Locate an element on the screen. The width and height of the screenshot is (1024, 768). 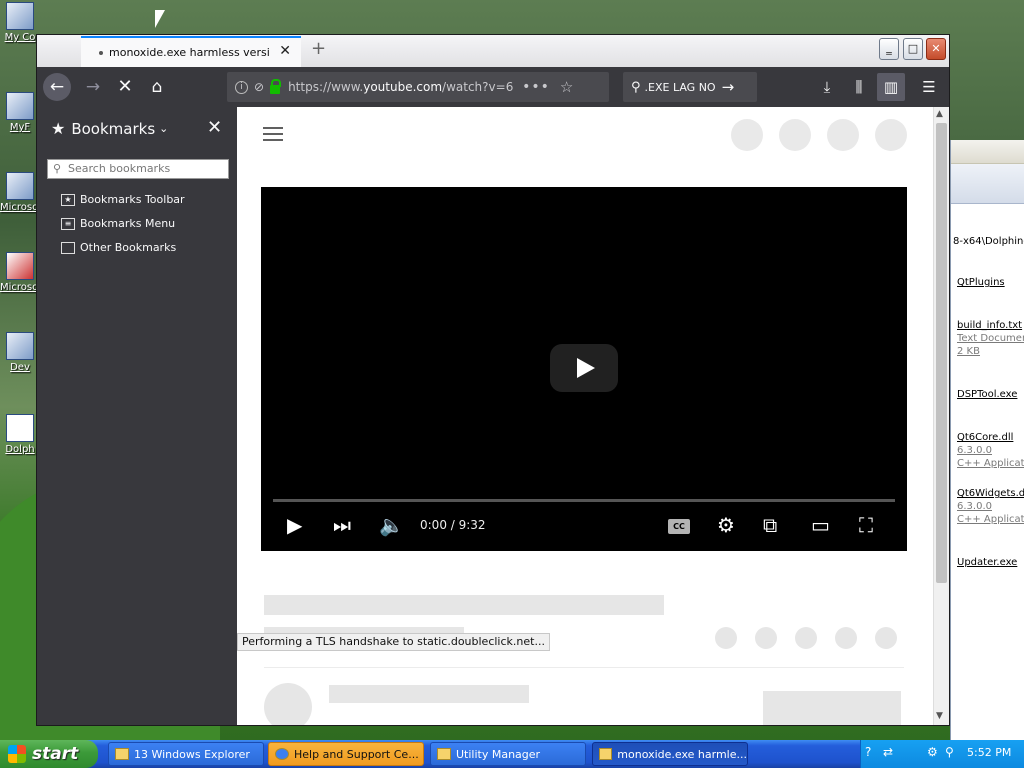
language-tray-icon: ⇄ is located at coordinates (888, 752).